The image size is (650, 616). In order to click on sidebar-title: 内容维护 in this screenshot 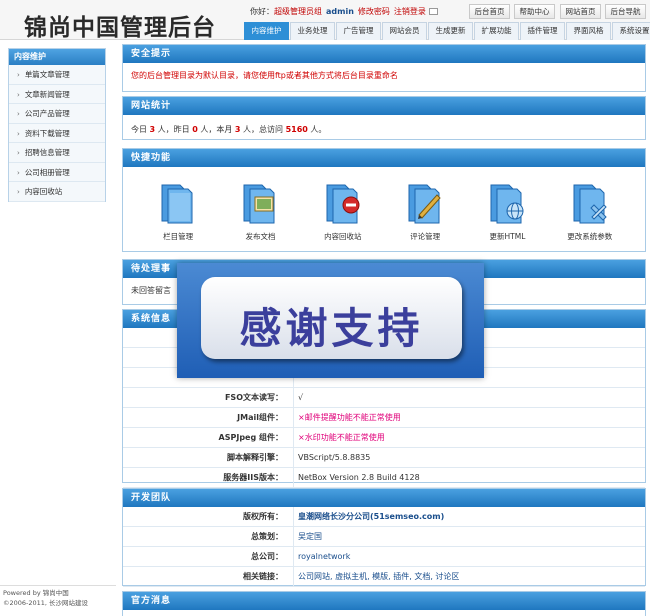, I will do `click(57, 57)`.